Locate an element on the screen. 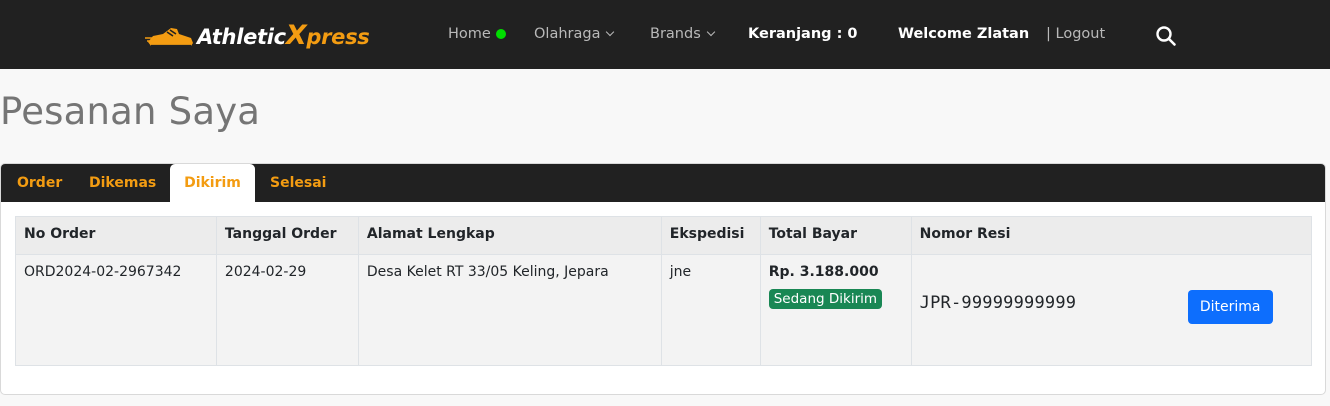 The height and width of the screenshot is (406, 1330). order-courier: jne is located at coordinates (710, 310).